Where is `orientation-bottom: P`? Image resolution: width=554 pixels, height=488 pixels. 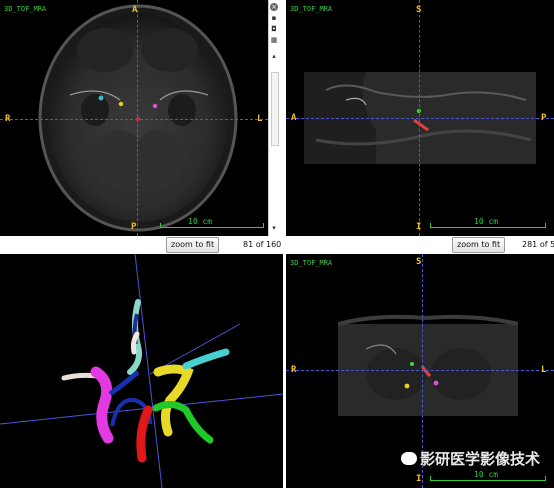 orientation-bottom: P is located at coordinates (134, 227).